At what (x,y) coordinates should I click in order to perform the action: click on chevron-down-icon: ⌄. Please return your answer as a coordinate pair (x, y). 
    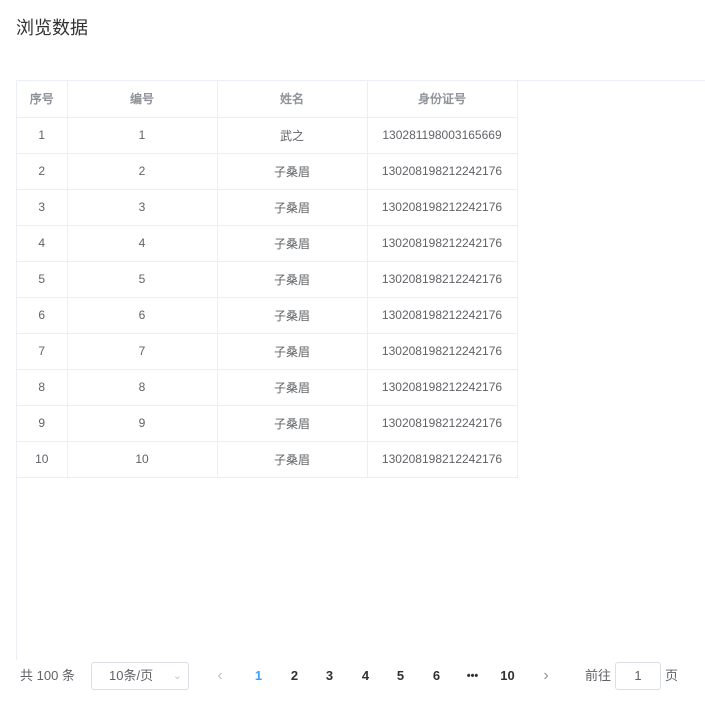
    Looking at the image, I should click on (177, 676).